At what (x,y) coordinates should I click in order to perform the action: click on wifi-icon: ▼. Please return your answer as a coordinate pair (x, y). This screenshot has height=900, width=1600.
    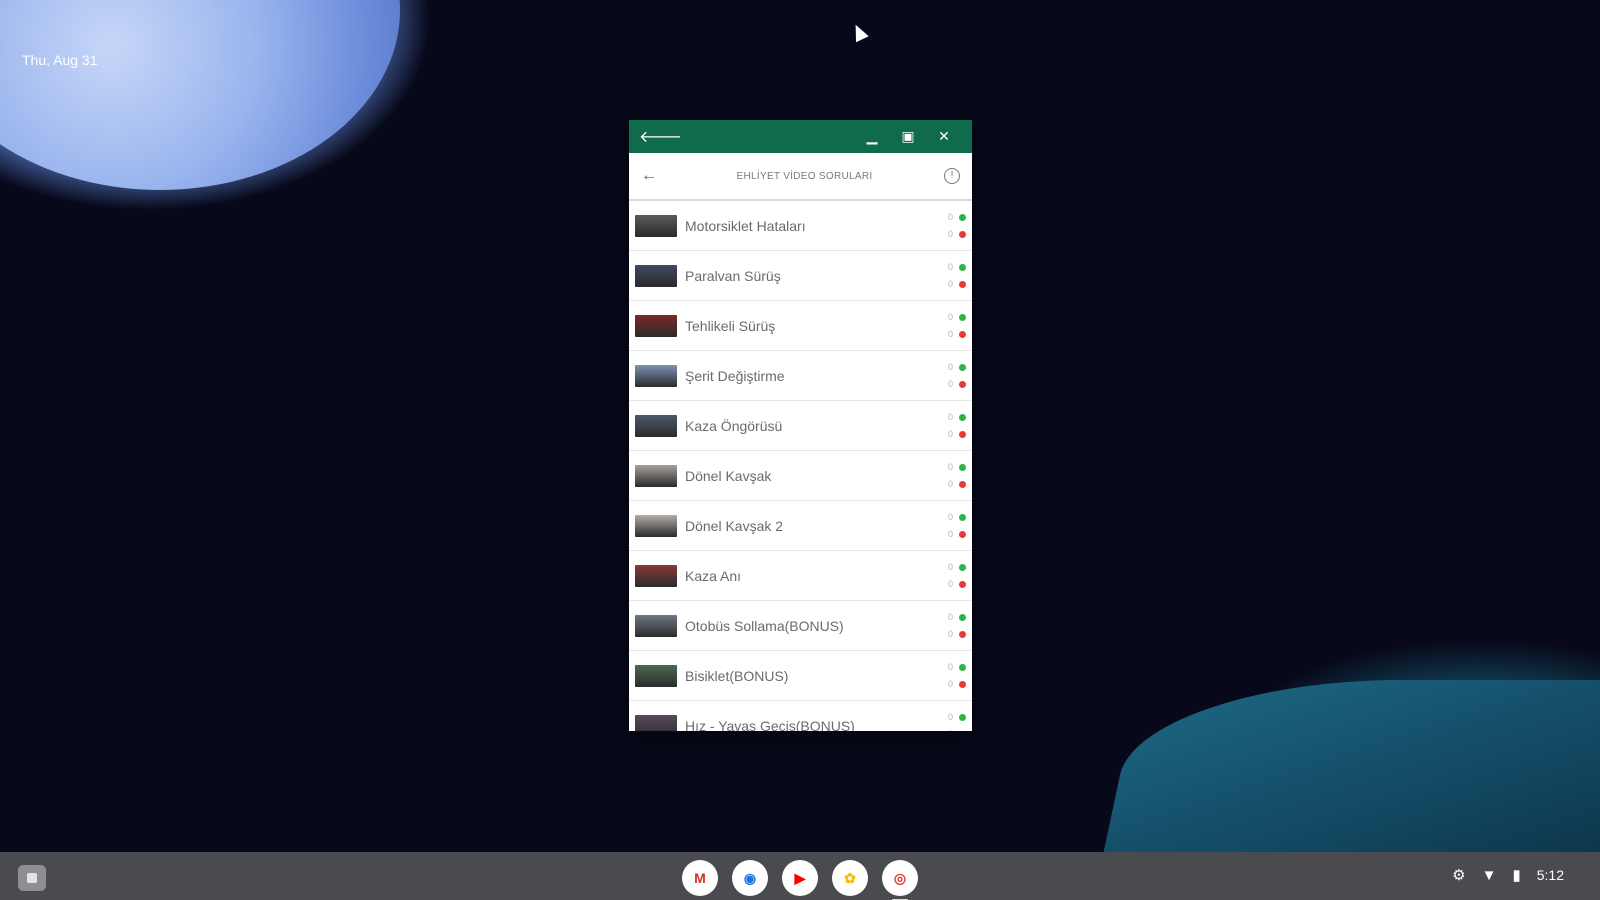
    Looking at the image, I should click on (1489, 875).